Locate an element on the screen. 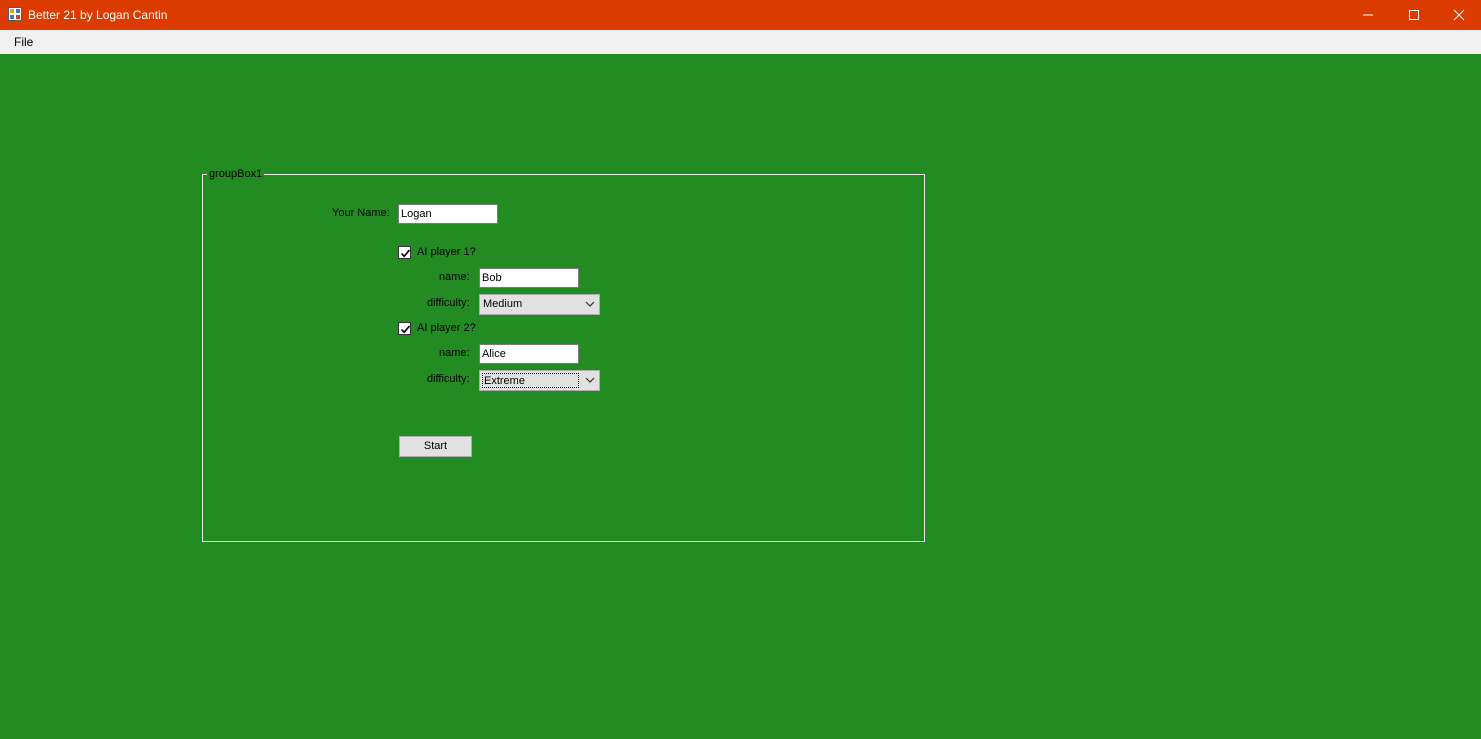  your-name-label: Your Name: is located at coordinates (361, 213).